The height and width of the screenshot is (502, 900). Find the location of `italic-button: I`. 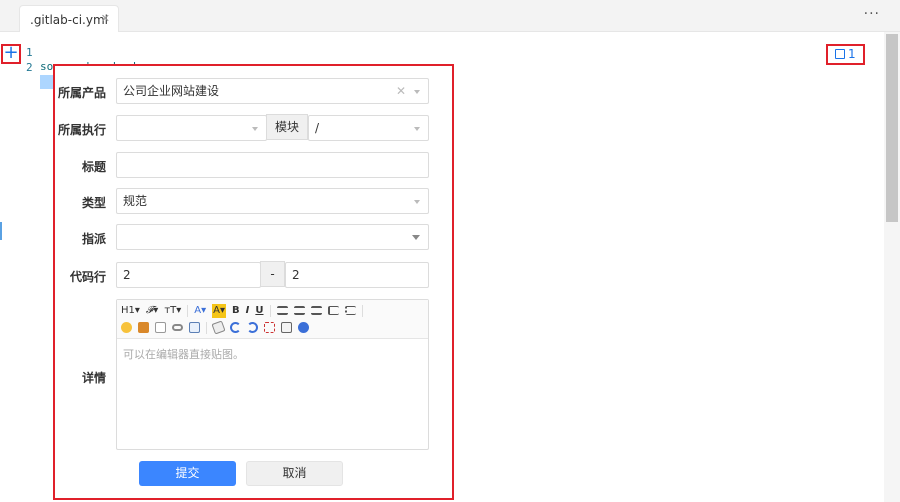

italic-button: I is located at coordinates (248, 311).